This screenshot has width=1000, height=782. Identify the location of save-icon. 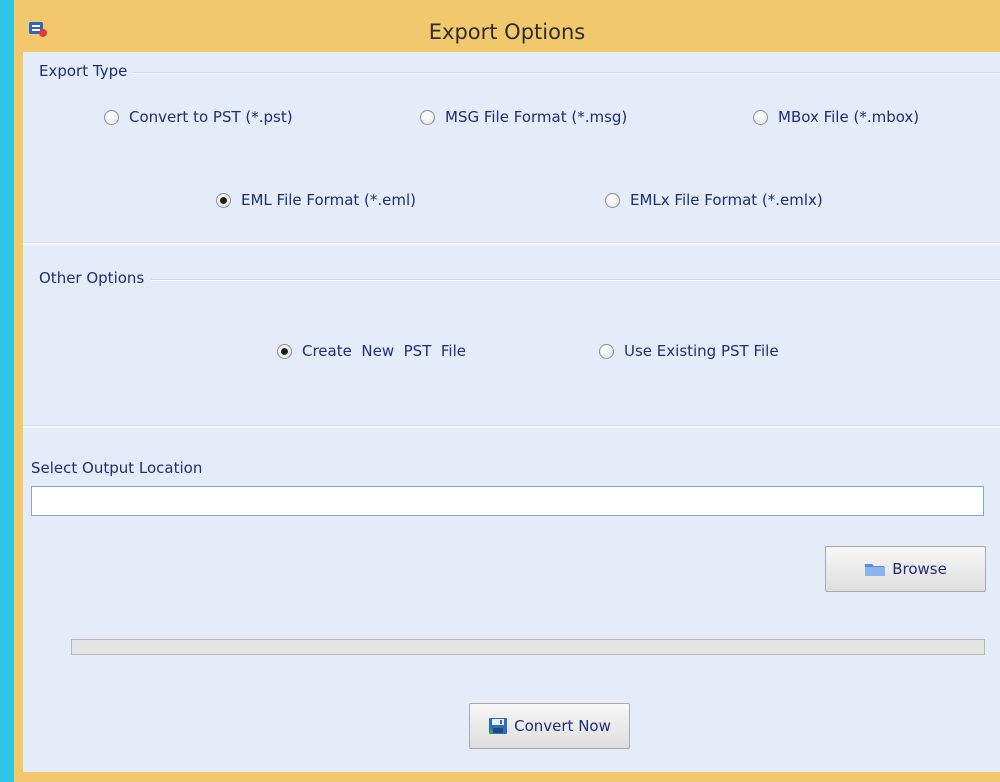
(498, 726).